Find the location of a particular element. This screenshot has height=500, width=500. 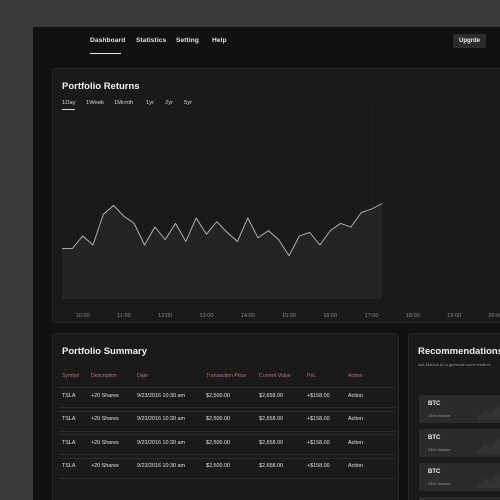

x-tick-label: 14:00 is located at coordinates (248, 316).